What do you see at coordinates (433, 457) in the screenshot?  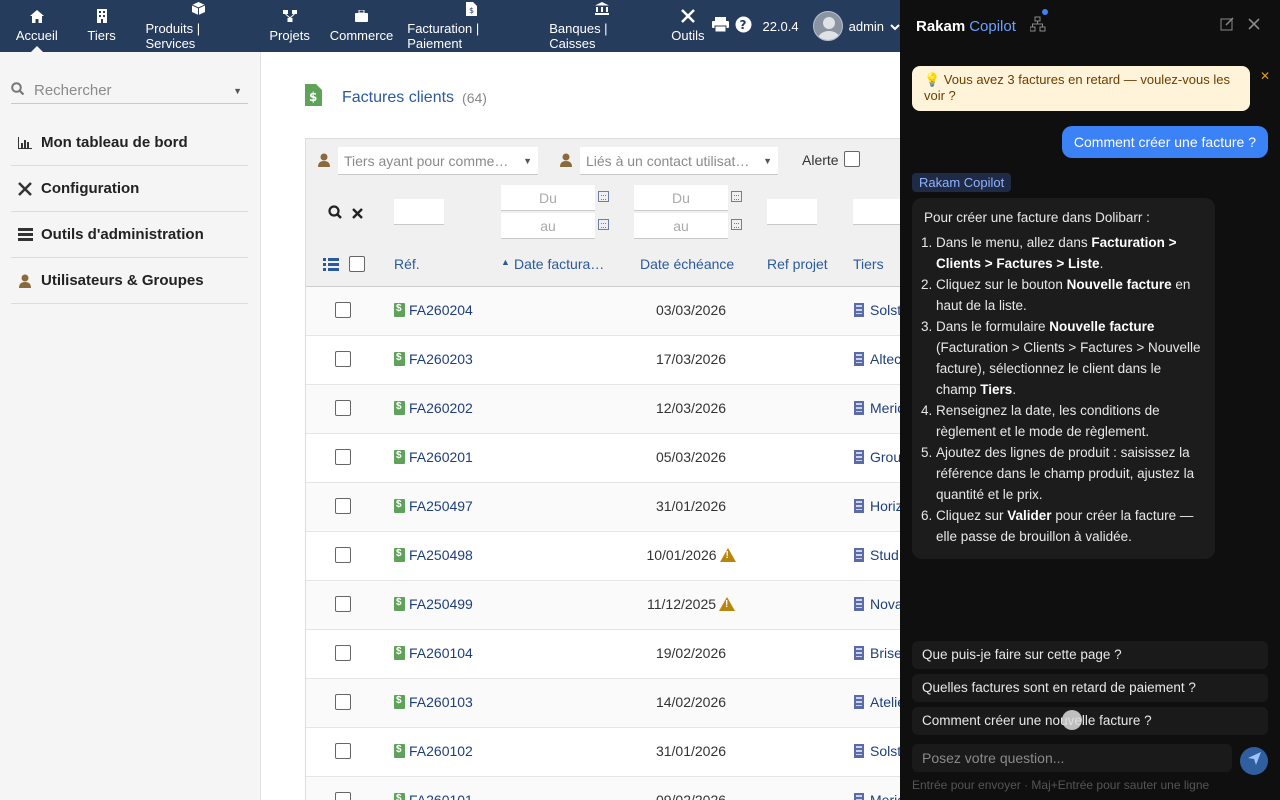 I see `invoice-ref-link: FA260201` at bounding box center [433, 457].